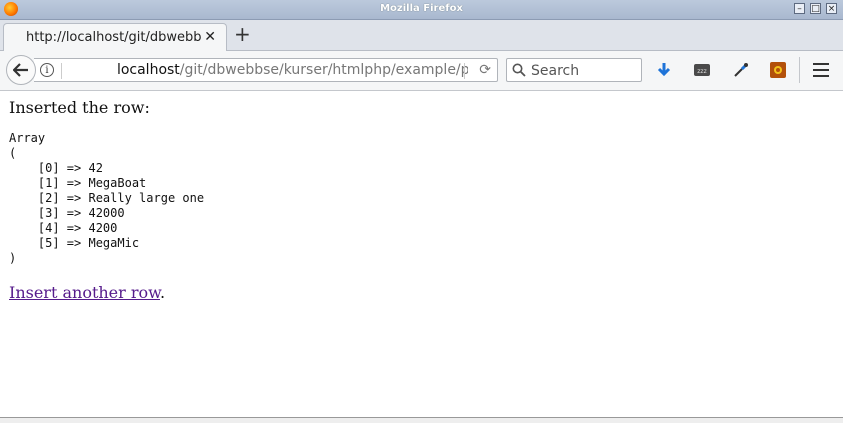  I want to click on search-box, so click(574, 70).